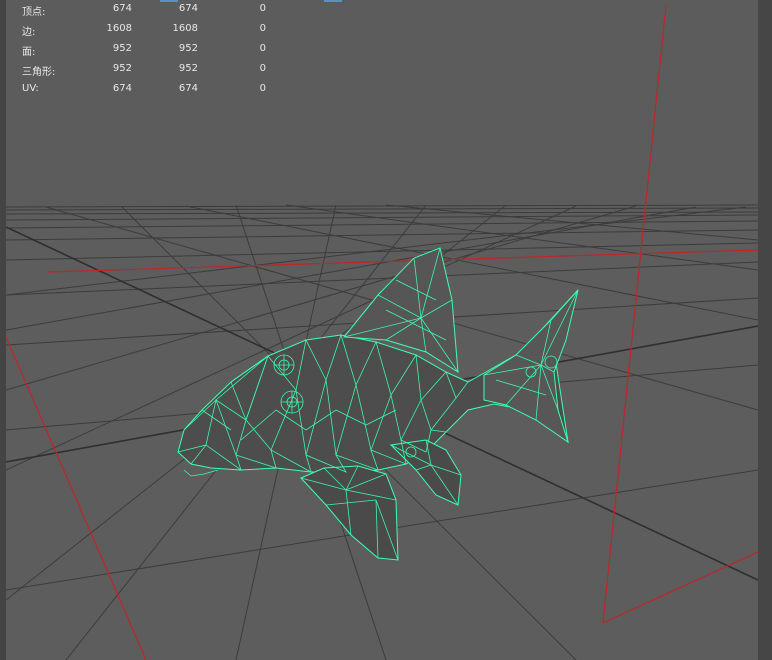 The height and width of the screenshot is (660, 772). I want to click on hud-row-triangles: 三角形: 952 952 0, so click(152, 70).